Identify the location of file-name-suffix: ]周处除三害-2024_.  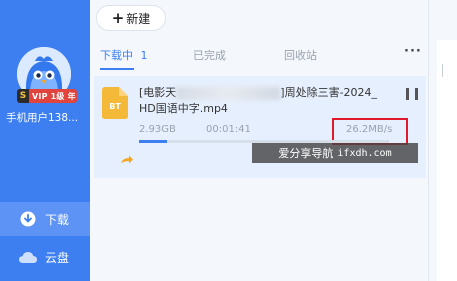
(329, 92).